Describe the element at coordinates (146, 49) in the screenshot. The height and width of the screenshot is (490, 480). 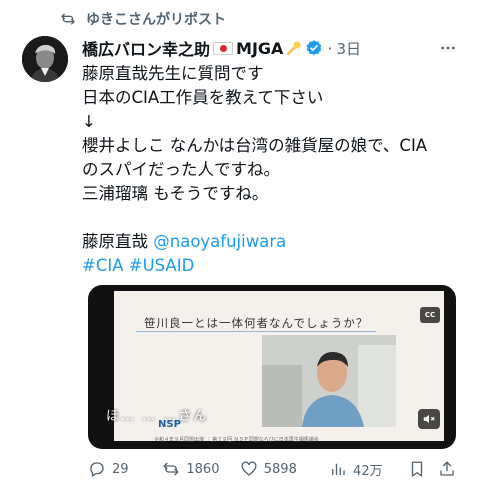
I see `display-name: 橋広バロン幸之助` at that location.